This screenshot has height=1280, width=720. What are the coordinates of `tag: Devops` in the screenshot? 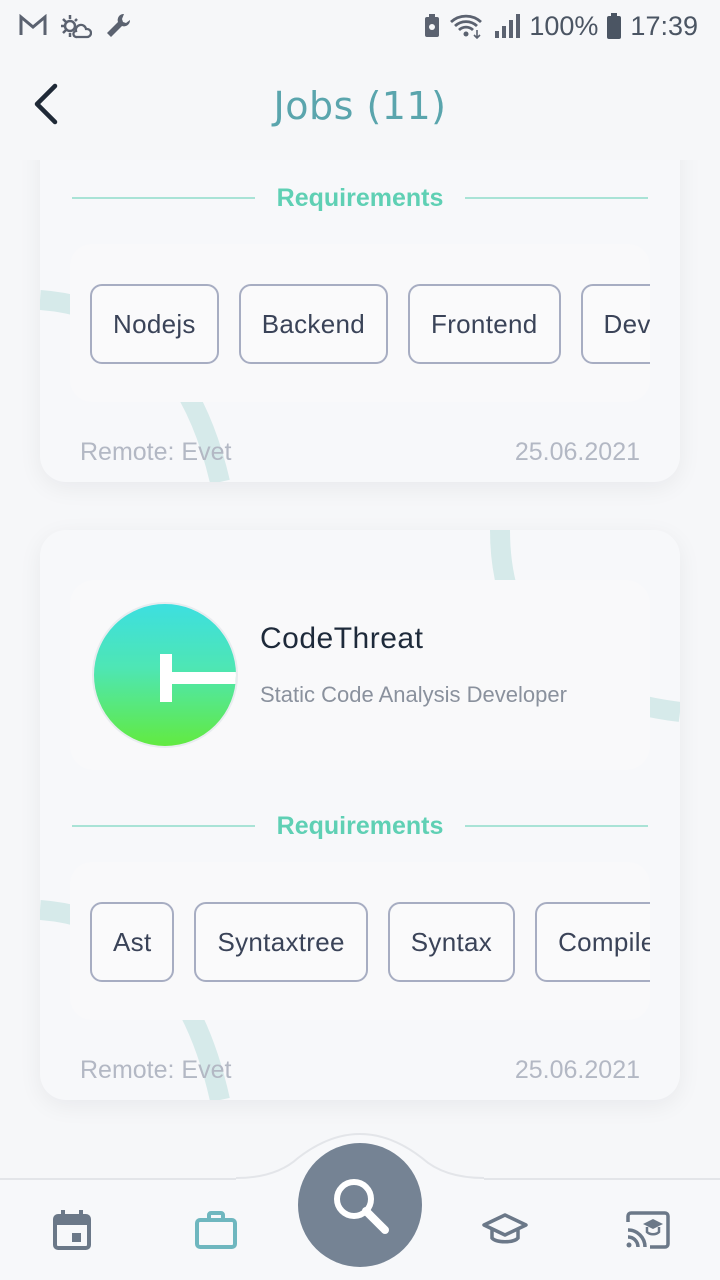 It's located at (615, 324).